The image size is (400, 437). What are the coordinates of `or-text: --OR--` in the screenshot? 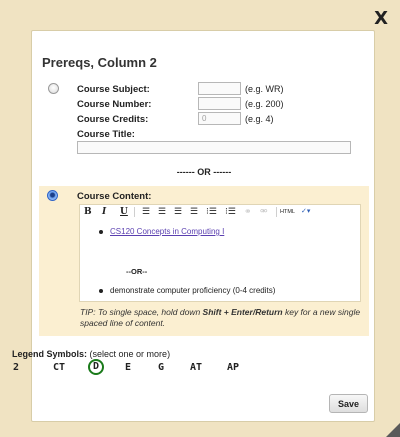 It's located at (137, 271).